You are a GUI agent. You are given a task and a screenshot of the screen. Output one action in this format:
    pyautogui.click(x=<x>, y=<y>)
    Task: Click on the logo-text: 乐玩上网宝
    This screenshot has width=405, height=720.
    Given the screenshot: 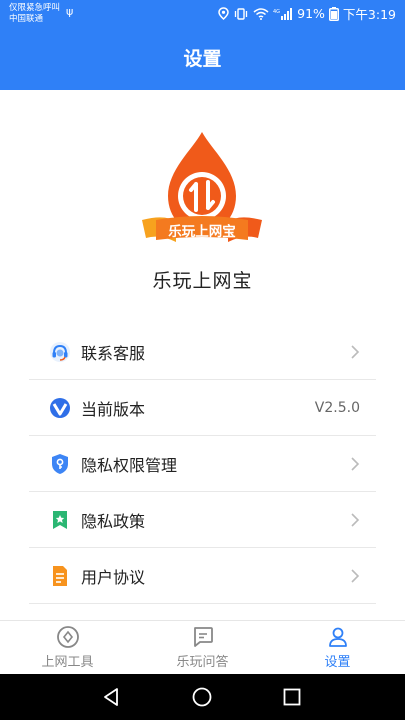 What is the action you would take?
    pyautogui.click(x=202, y=231)
    